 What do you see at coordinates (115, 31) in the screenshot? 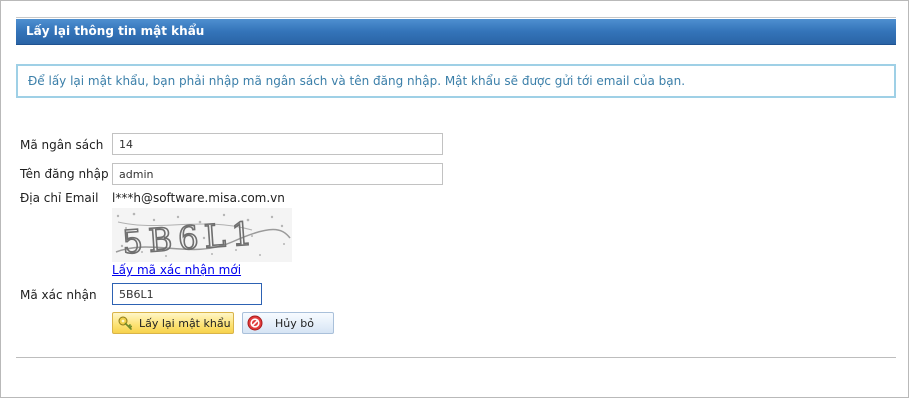
I see `page-title: Lấy lại thông tin mật khẩu` at bounding box center [115, 31].